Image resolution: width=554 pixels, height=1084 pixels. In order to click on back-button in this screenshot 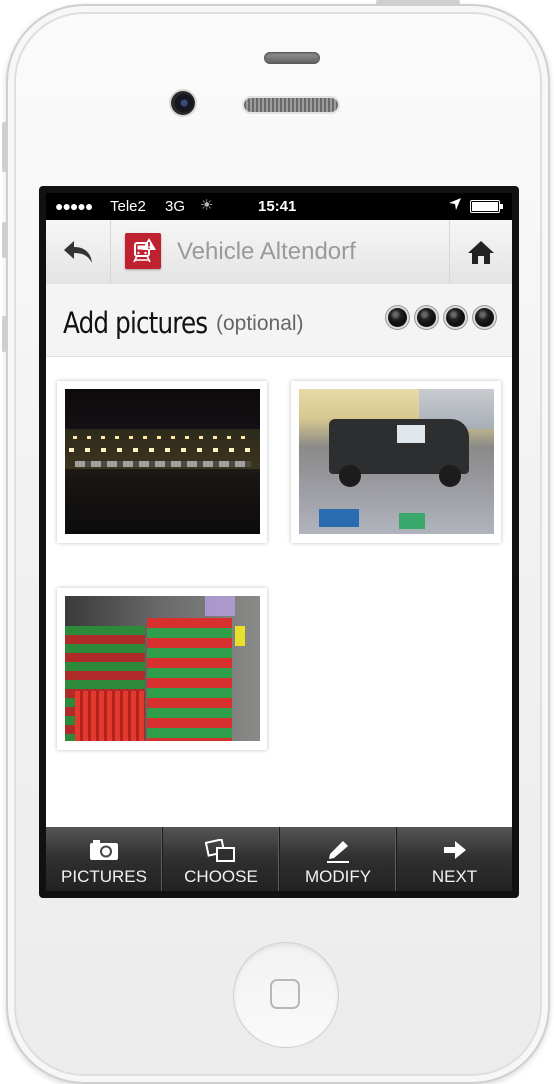, I will do `click(78, 252)`.